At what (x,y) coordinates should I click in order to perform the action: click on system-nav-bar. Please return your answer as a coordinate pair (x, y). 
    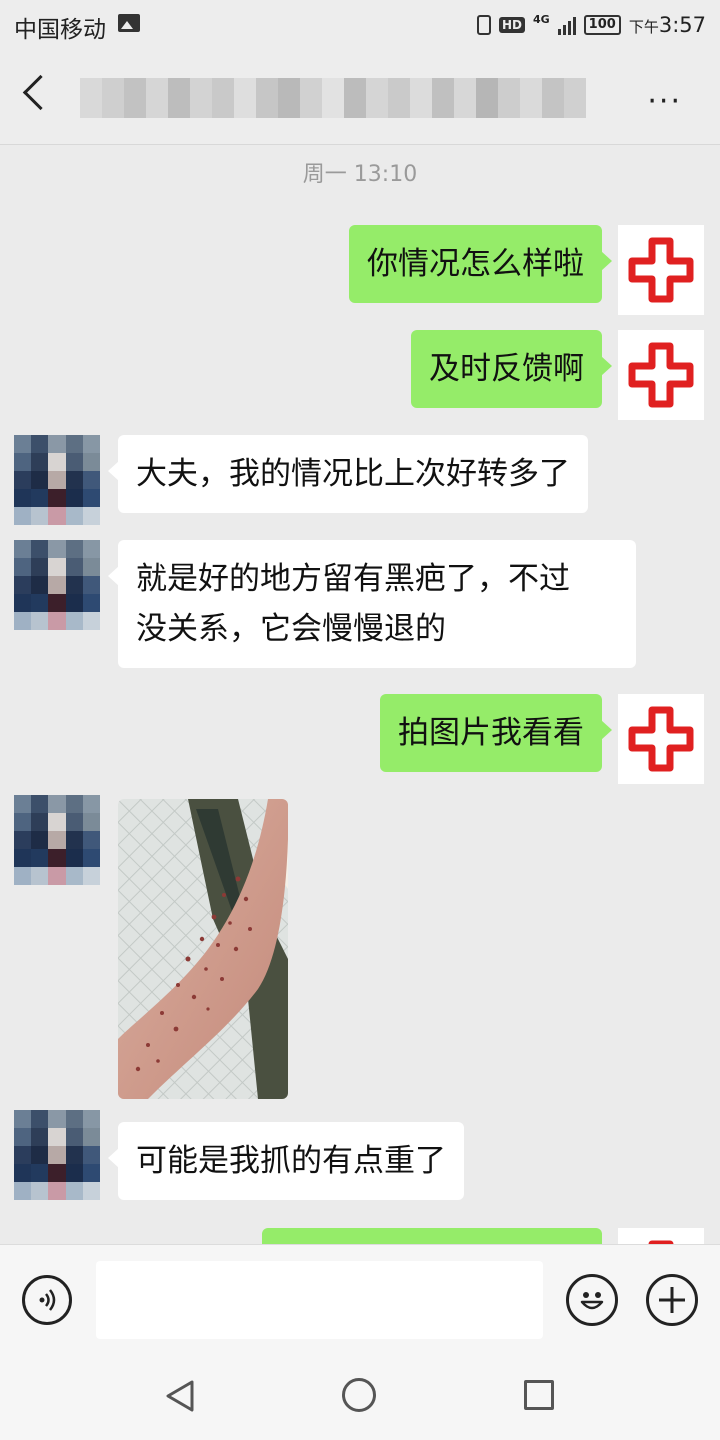
    Looking at the image, I should click on (360, 1398).